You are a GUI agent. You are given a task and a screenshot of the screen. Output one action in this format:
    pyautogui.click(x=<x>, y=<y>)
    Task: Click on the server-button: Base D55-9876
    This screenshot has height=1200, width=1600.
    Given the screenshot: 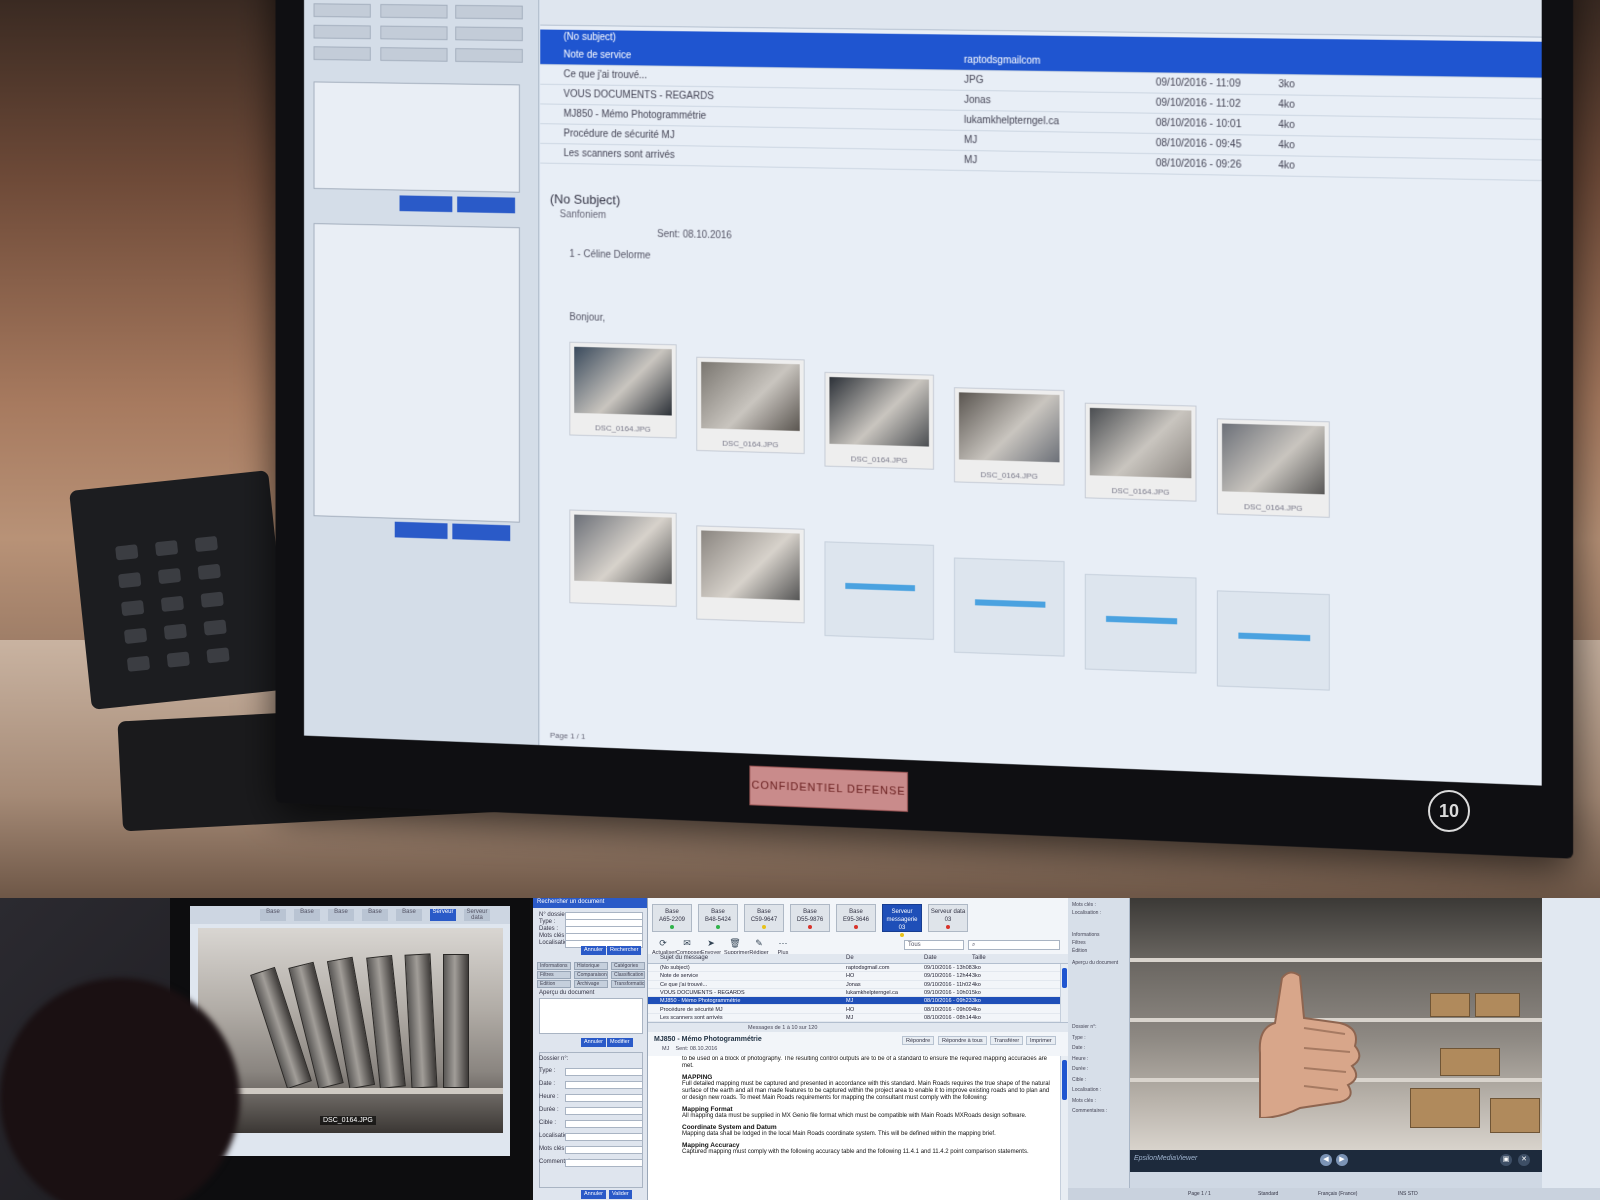 What is the action you would take?
    pyautogui.click(x=810, y=918)
    